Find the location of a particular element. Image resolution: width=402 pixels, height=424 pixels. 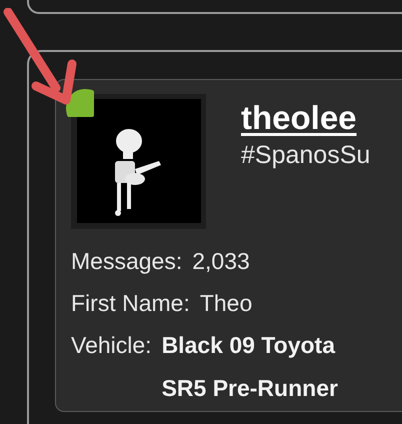

field-value: Black 09 Toyota SR5 Pre-Runner is located at coordinates (250, 367).